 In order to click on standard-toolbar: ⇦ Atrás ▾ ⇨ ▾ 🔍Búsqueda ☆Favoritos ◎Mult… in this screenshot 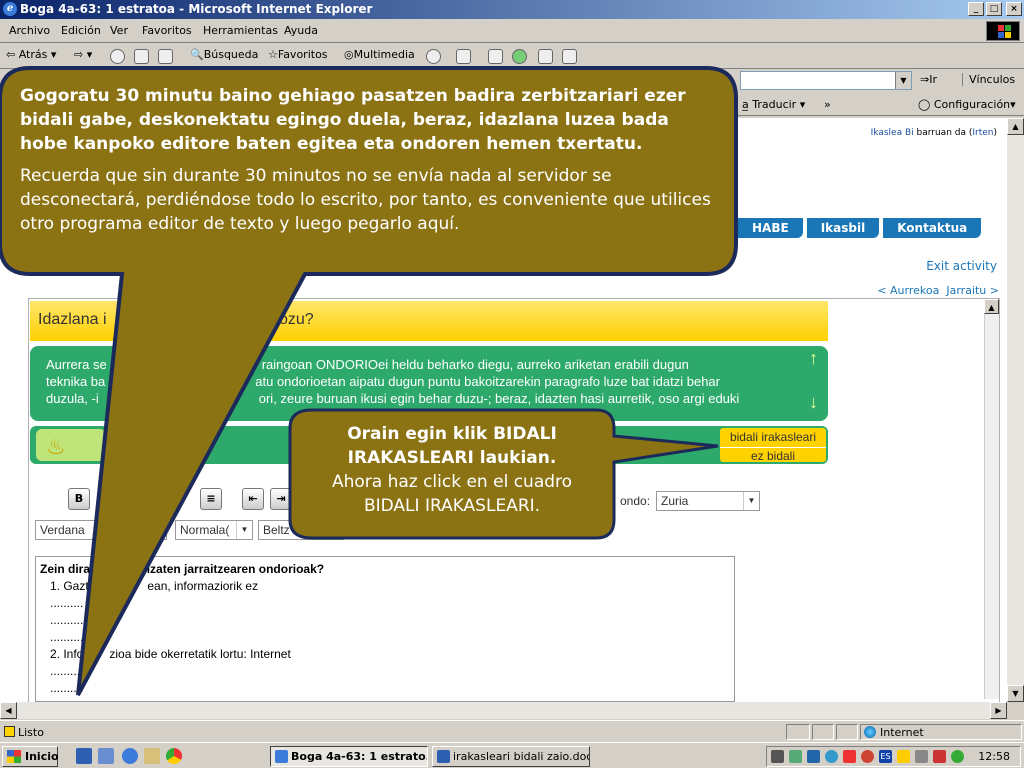, I will do `click(512, 56)`.